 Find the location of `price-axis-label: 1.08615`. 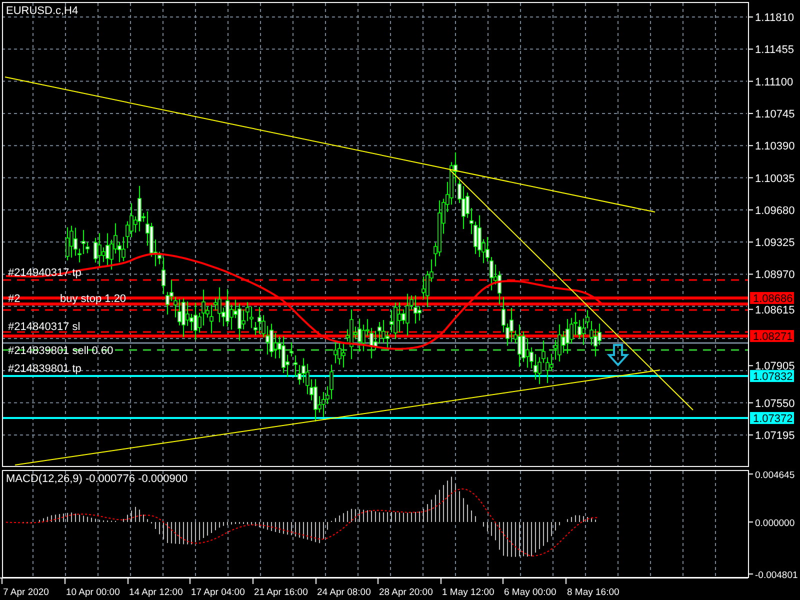

price-axis-label: 1.08615 is located at coordinates (775, 310).